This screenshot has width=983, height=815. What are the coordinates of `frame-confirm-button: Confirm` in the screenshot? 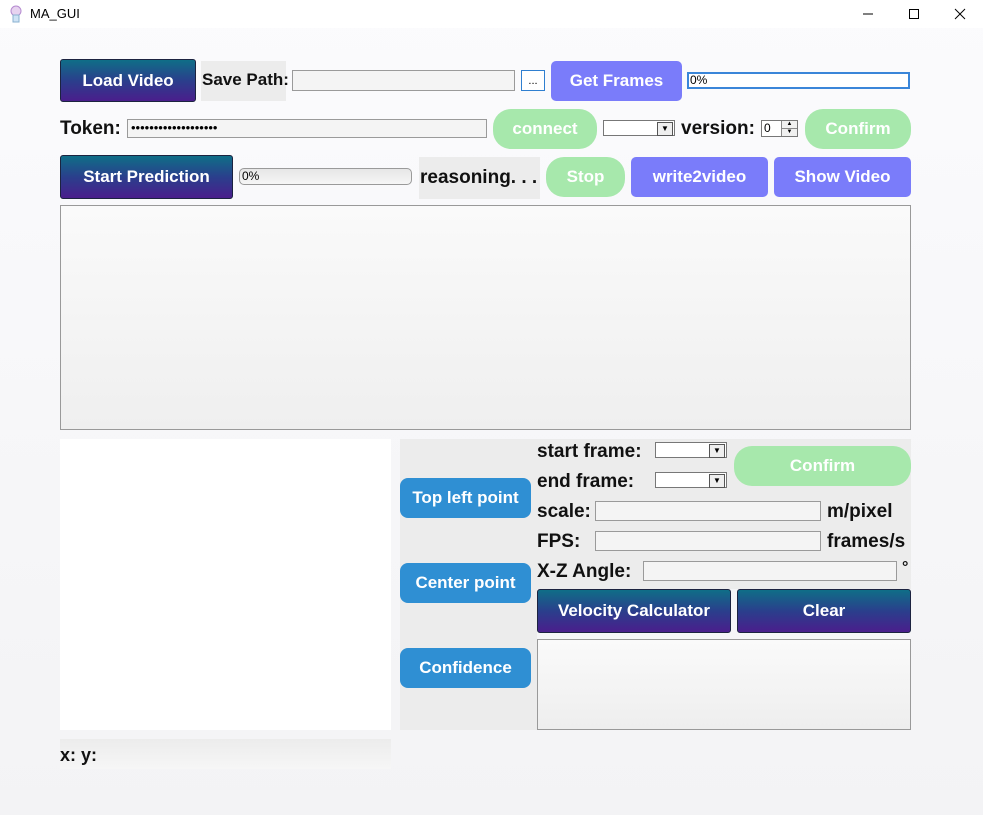 It's located at (822, 466).